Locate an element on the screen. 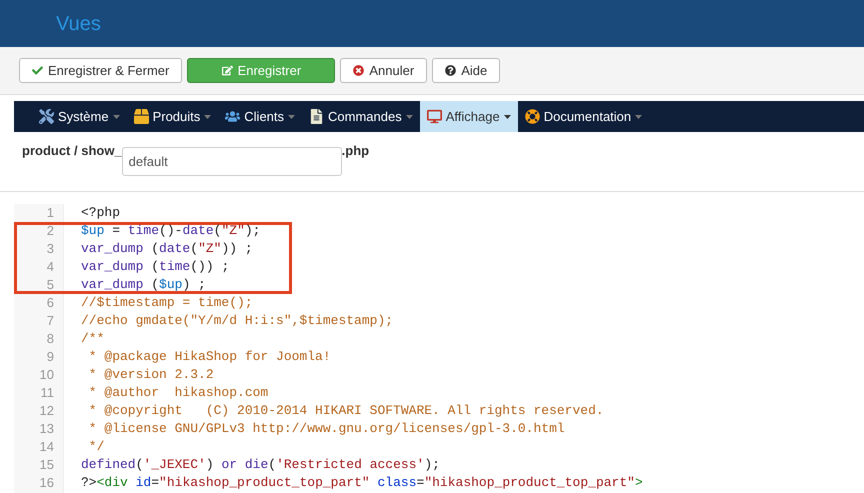  filename-field: default is located at coordinates (232, 161).